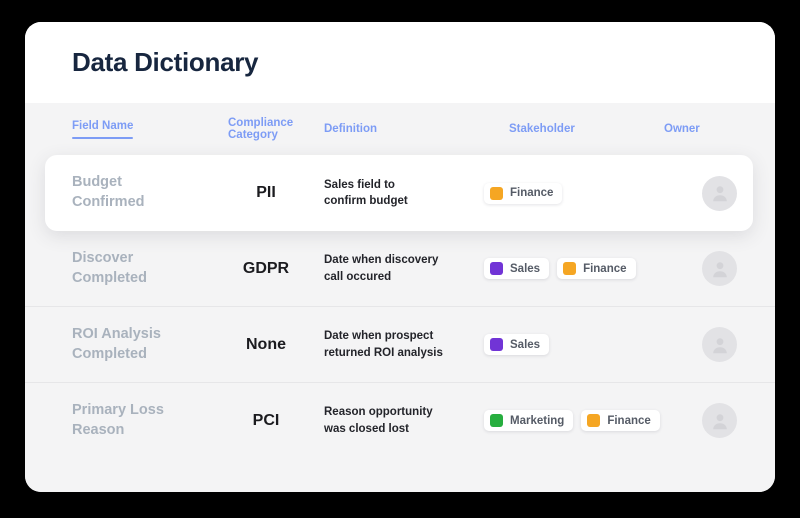  Describe the element at coordinates (400, 62) in the screenshot. I see `card-header: Data Dictionary` at that location.